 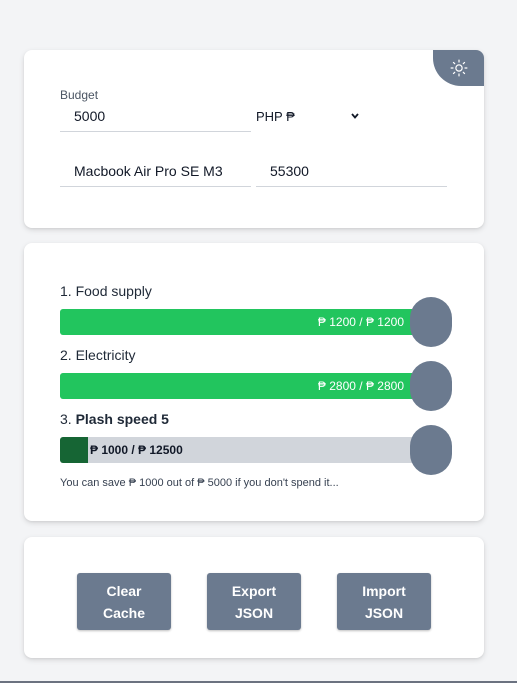 I want to click on expense-progress-text: ₱ 1200 / ₱ 1200, so click(x=360, y=322).